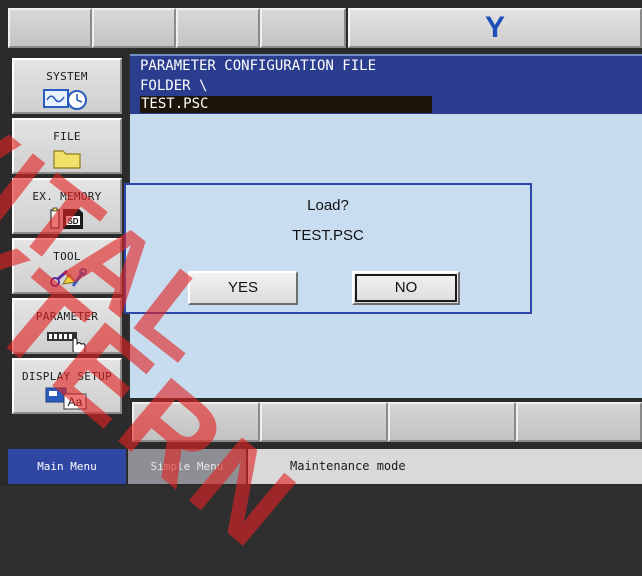  Describe the element at coordinates (328, 248) in the screenshot. I see `load-confirm-dialog: Load? TEST.PSC YES NO` at that location.